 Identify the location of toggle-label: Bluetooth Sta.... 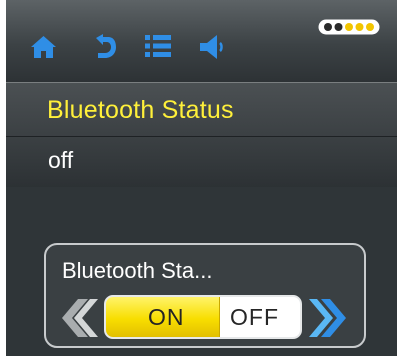
(137, 270).